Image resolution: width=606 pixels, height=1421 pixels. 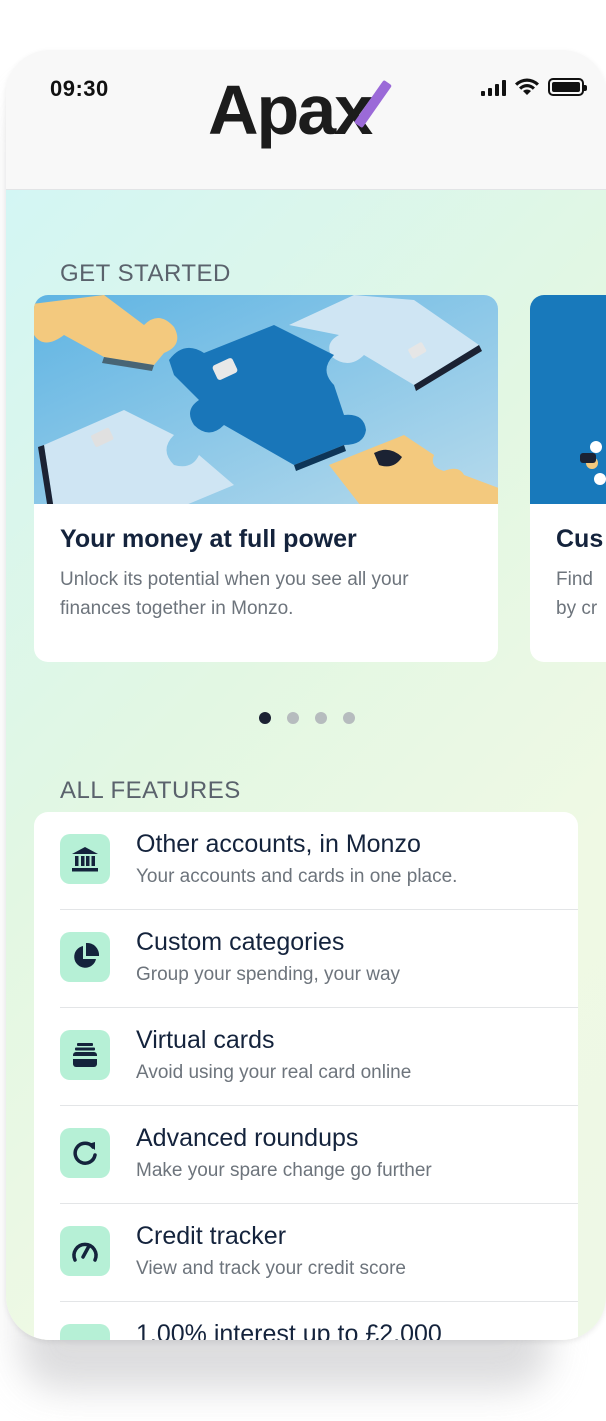 What do you see at coordinates (493, 88) in the screenshot?
I see `signal-icon` at bounding box center [493, 88].